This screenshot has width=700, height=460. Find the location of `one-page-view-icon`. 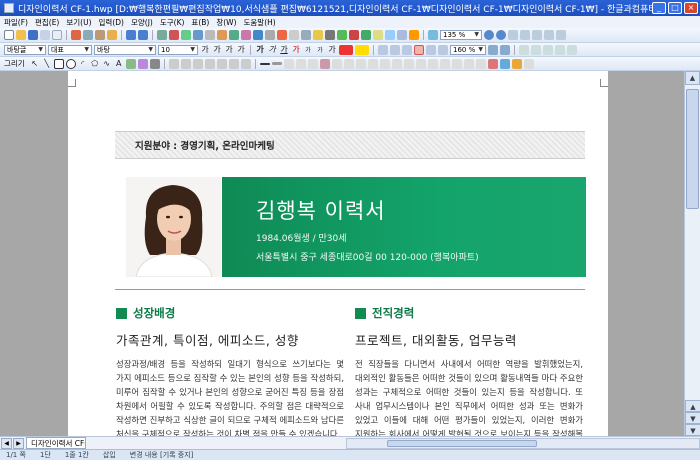

one-page-view-icon is located at coordinates (513, 35).